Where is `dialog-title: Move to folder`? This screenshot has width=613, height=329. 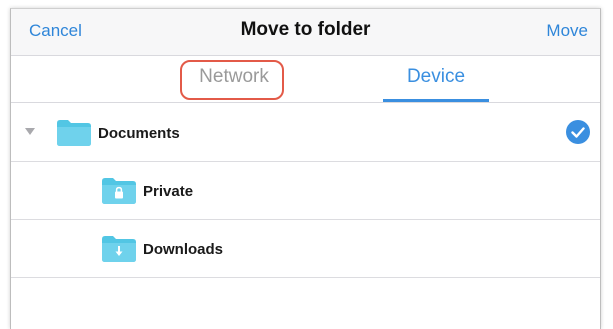
dialog-title: Move to folder is located at coordinates (305, 29).